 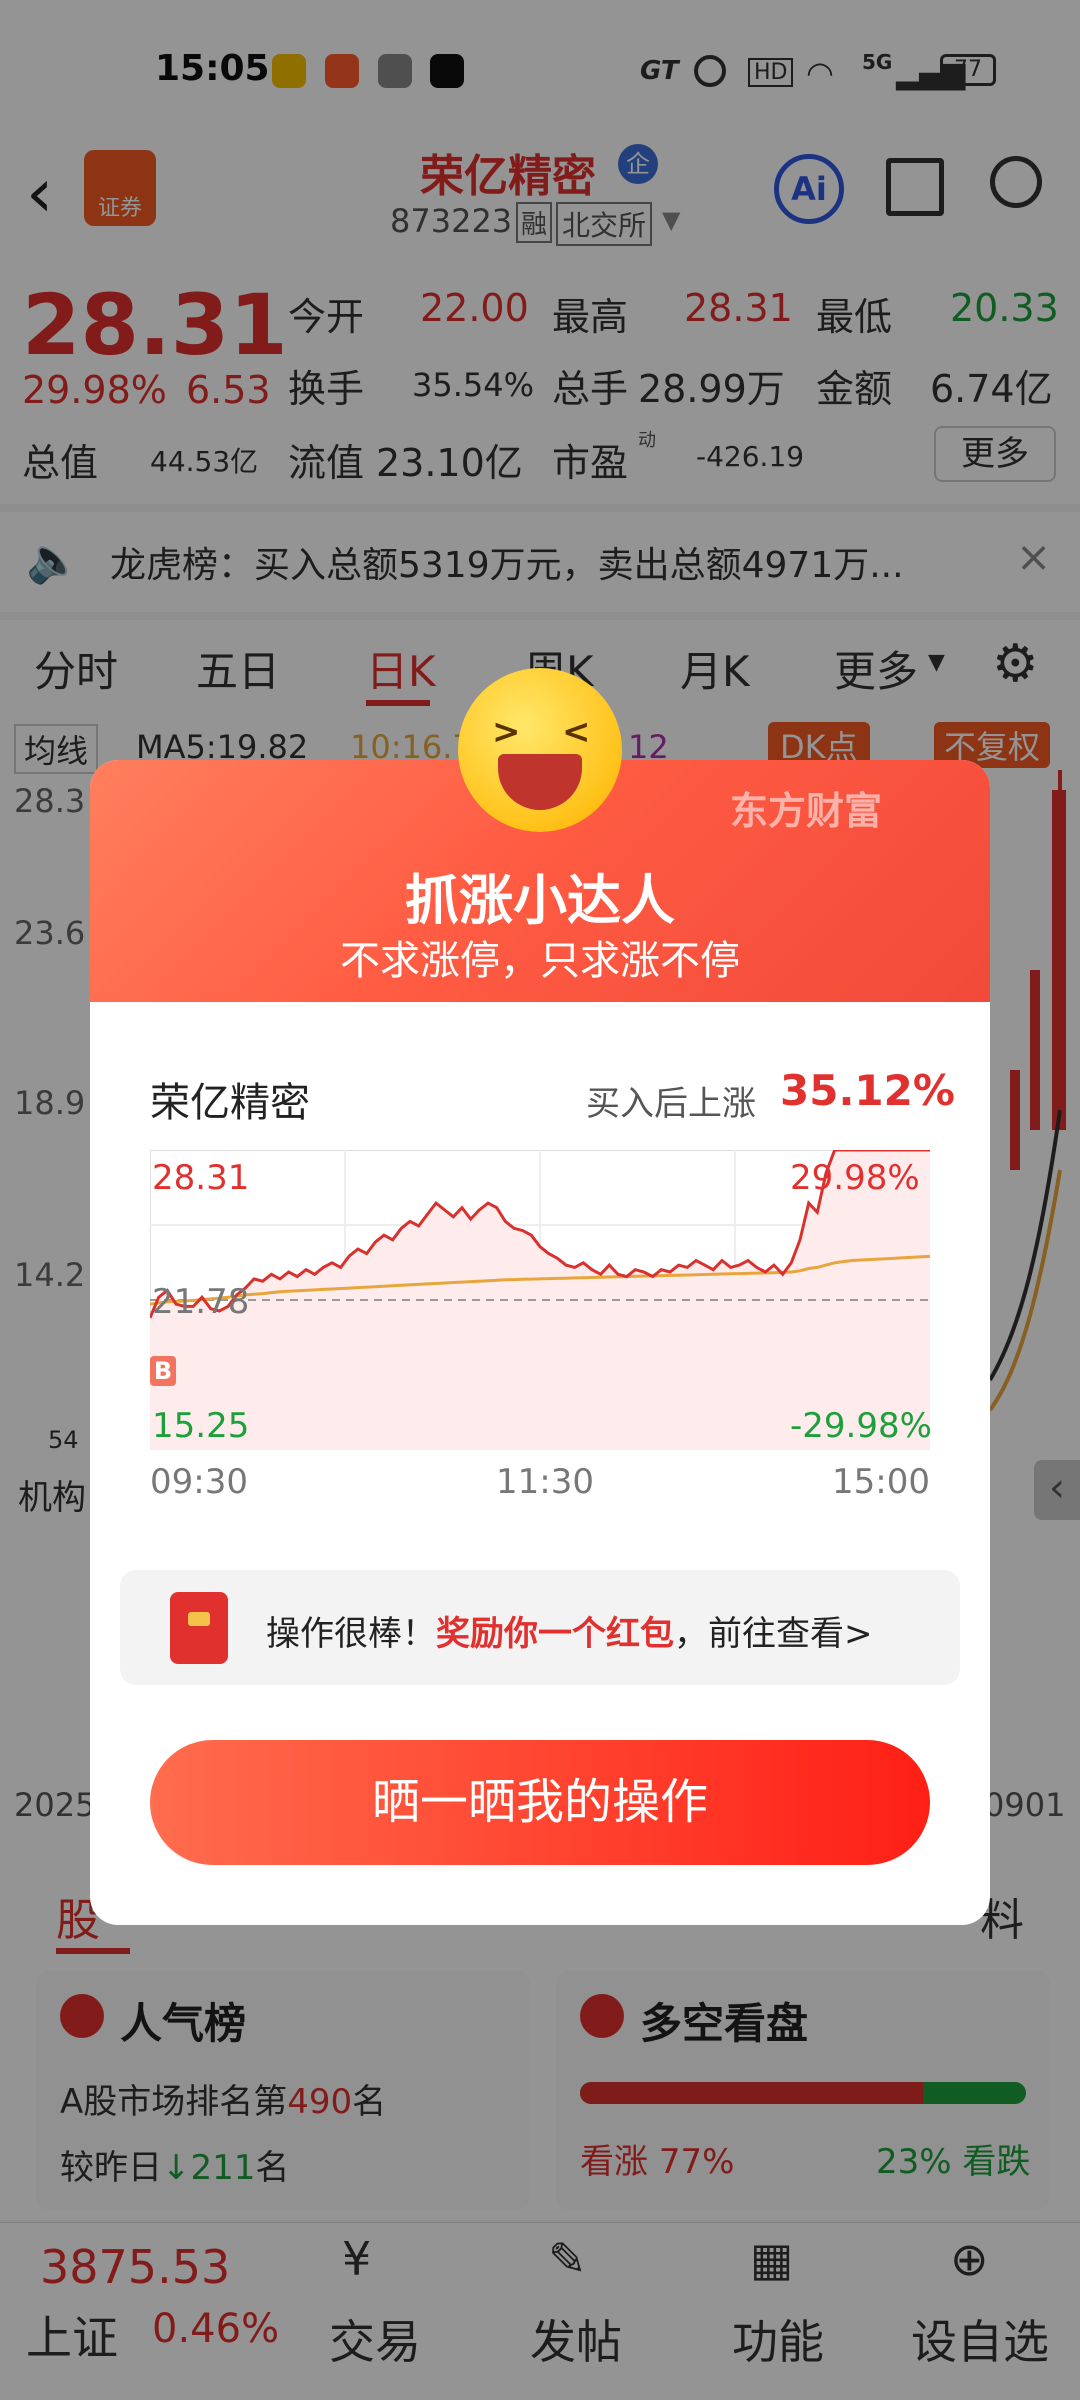 I want to click on x-tick-mid: 11:30, so click(x=545, y=1482).